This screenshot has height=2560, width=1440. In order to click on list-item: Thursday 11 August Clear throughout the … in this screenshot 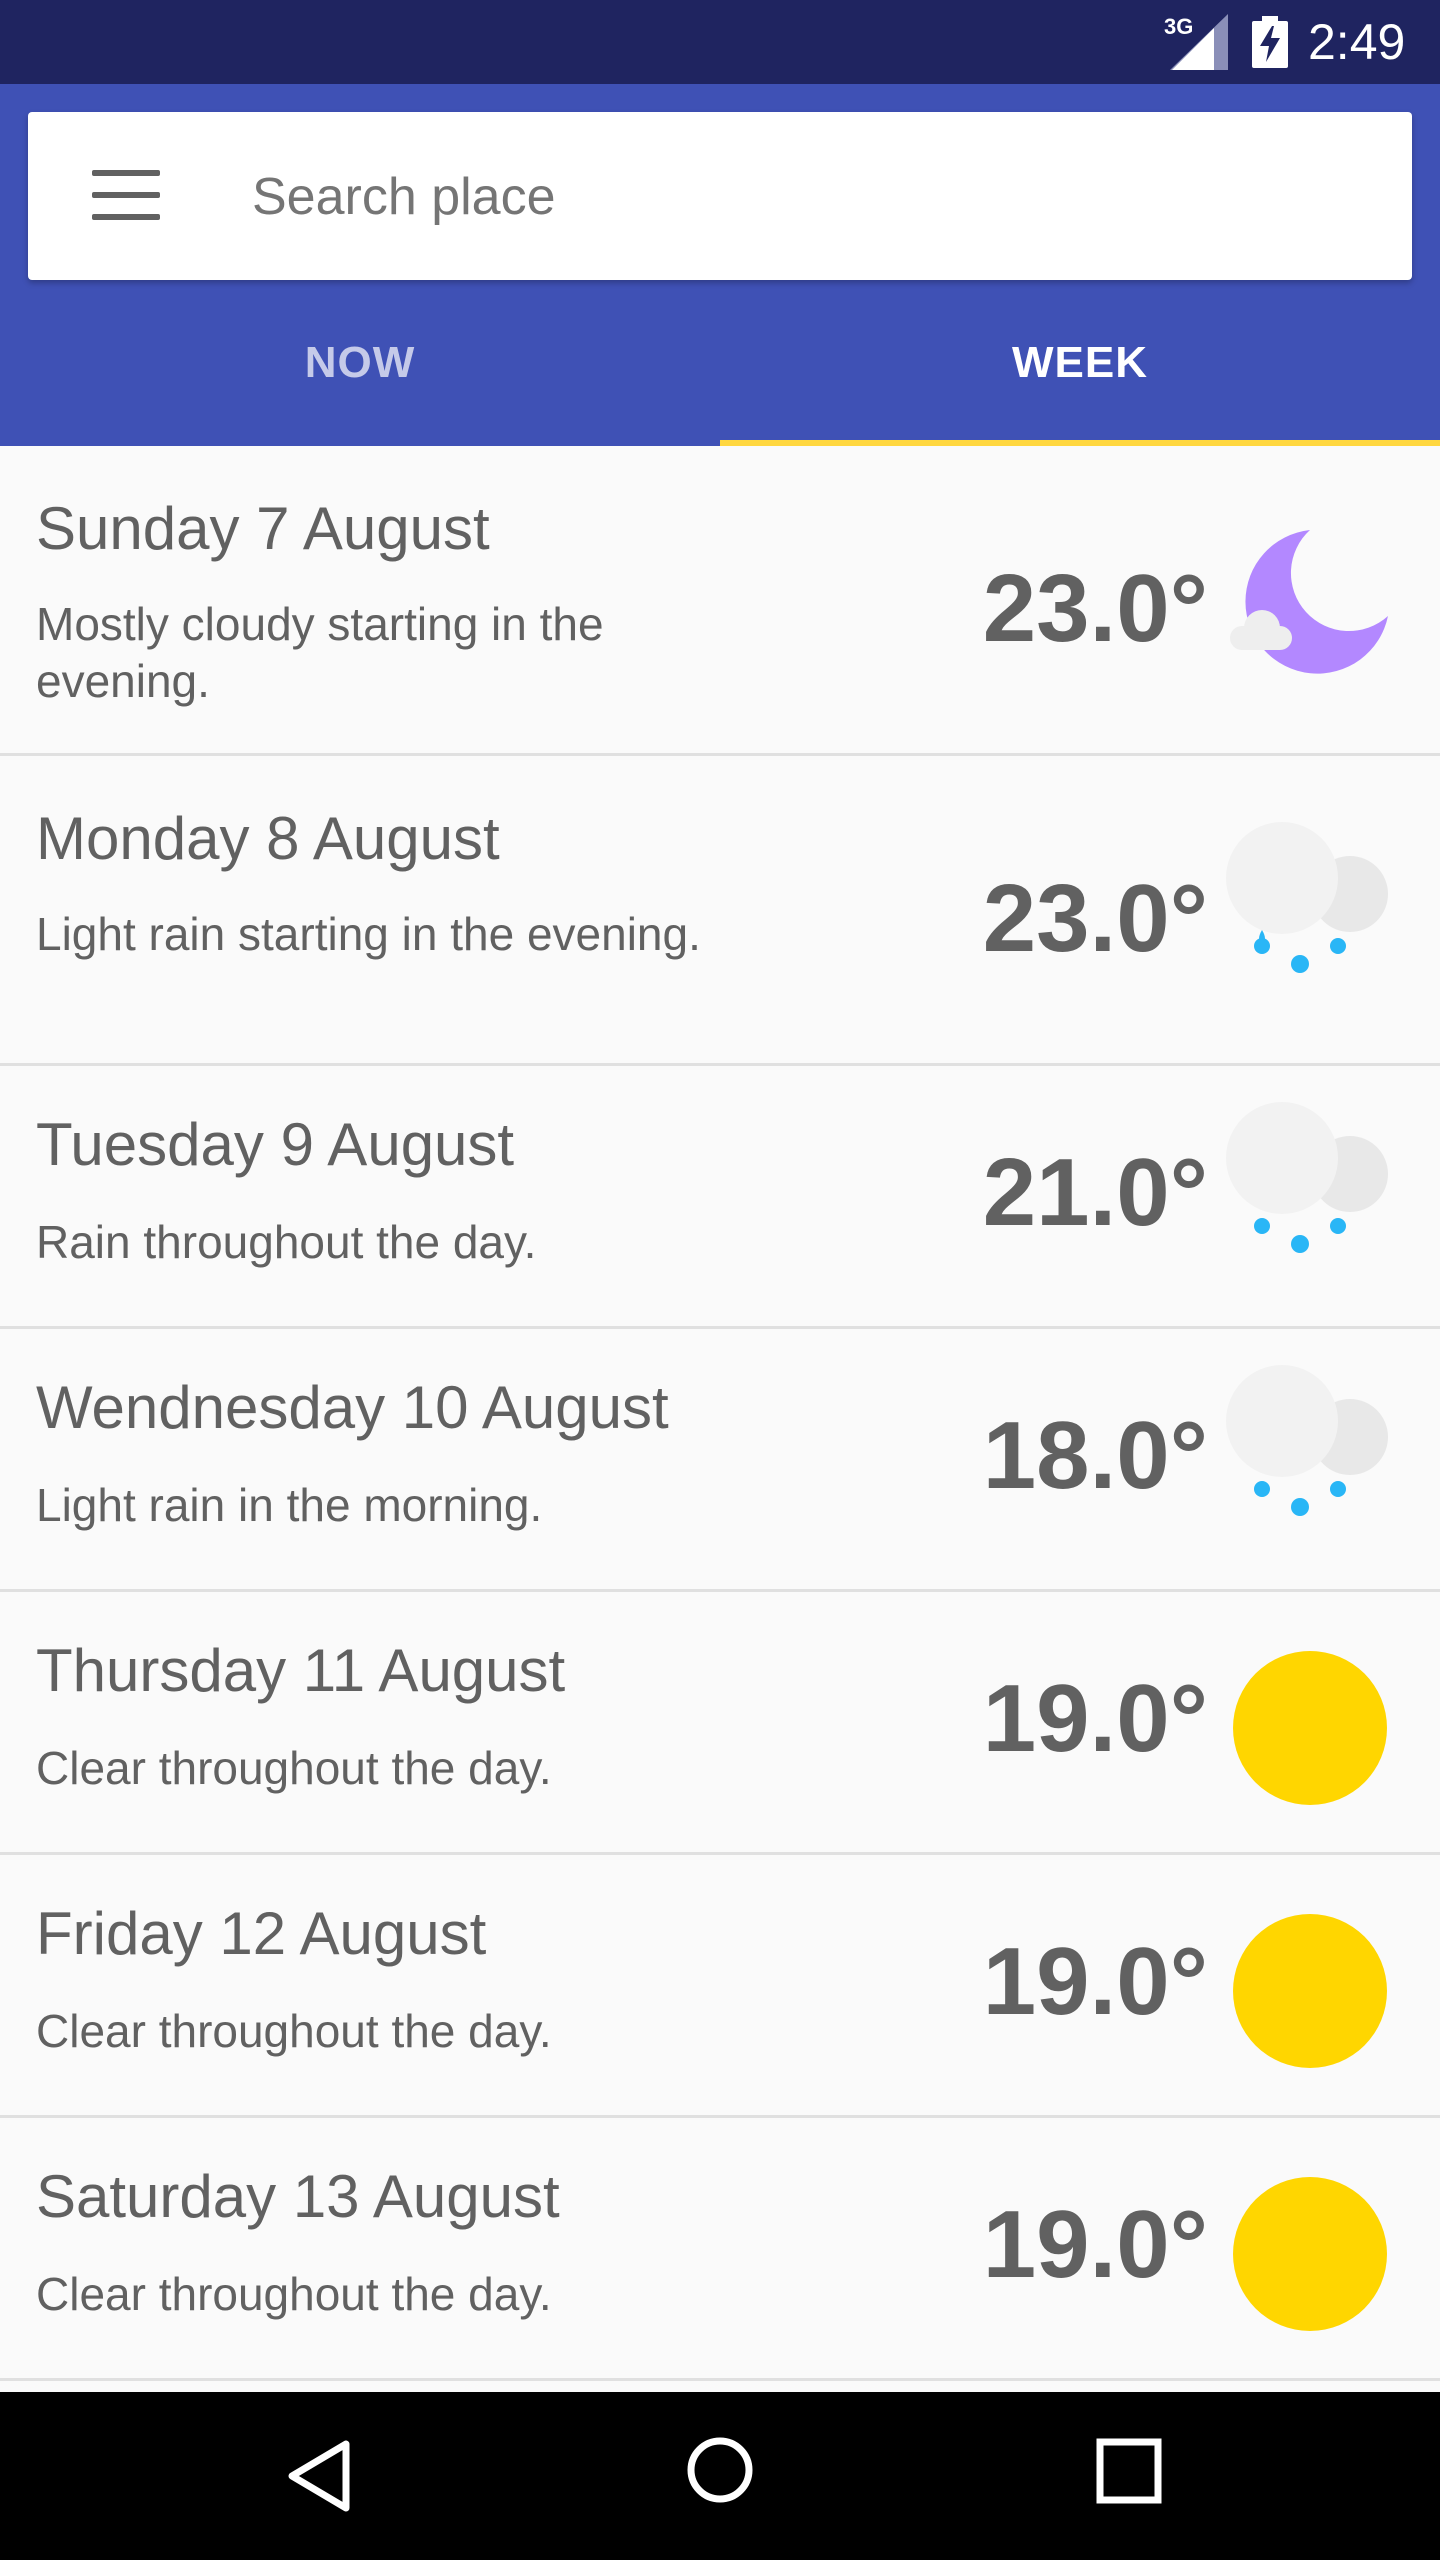, I will do `click(720, 1723)`.